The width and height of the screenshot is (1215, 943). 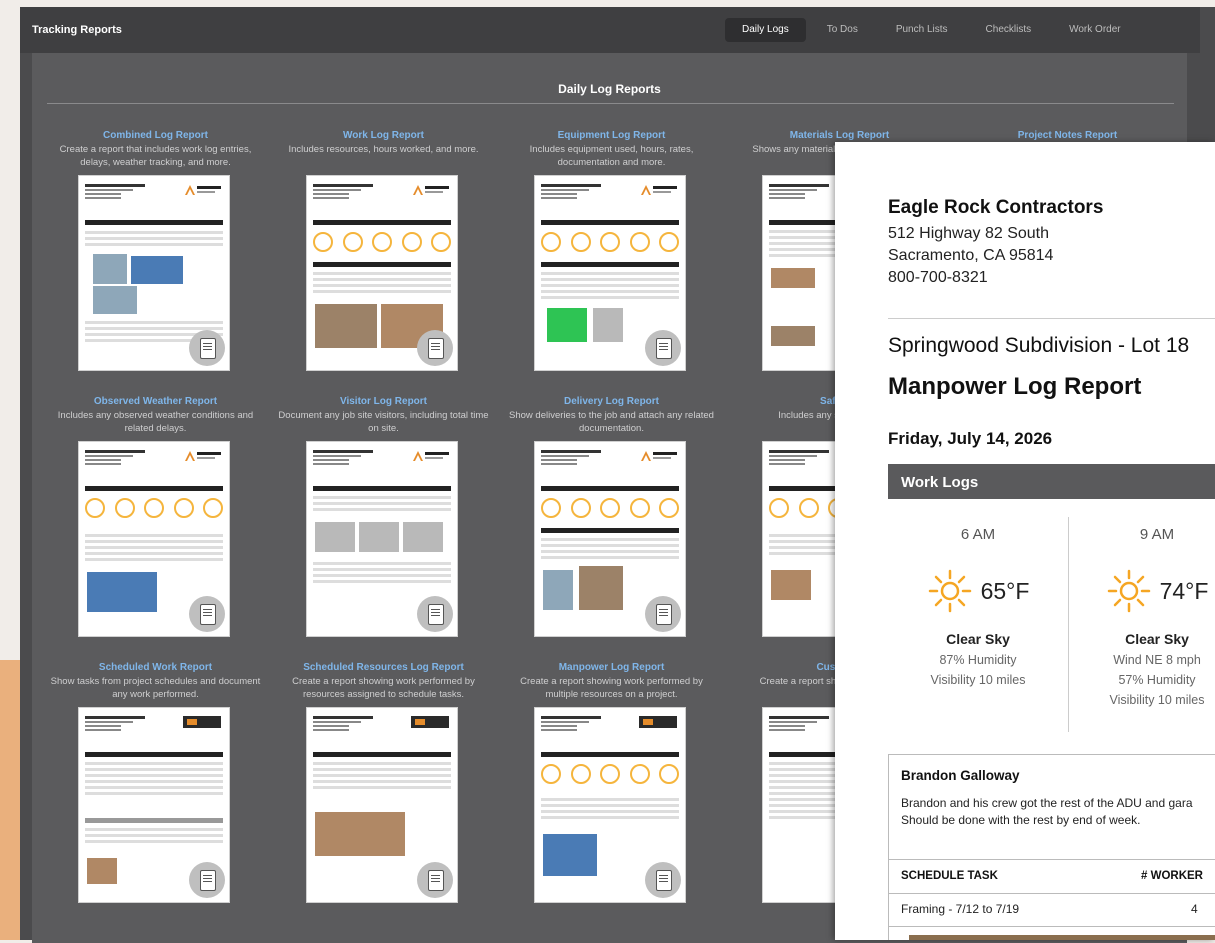 What do you see at coordinates (970, 438) in the screenshot?
I see `report-date: Friday, July 14, 2026` at bounding box center [970, 438].